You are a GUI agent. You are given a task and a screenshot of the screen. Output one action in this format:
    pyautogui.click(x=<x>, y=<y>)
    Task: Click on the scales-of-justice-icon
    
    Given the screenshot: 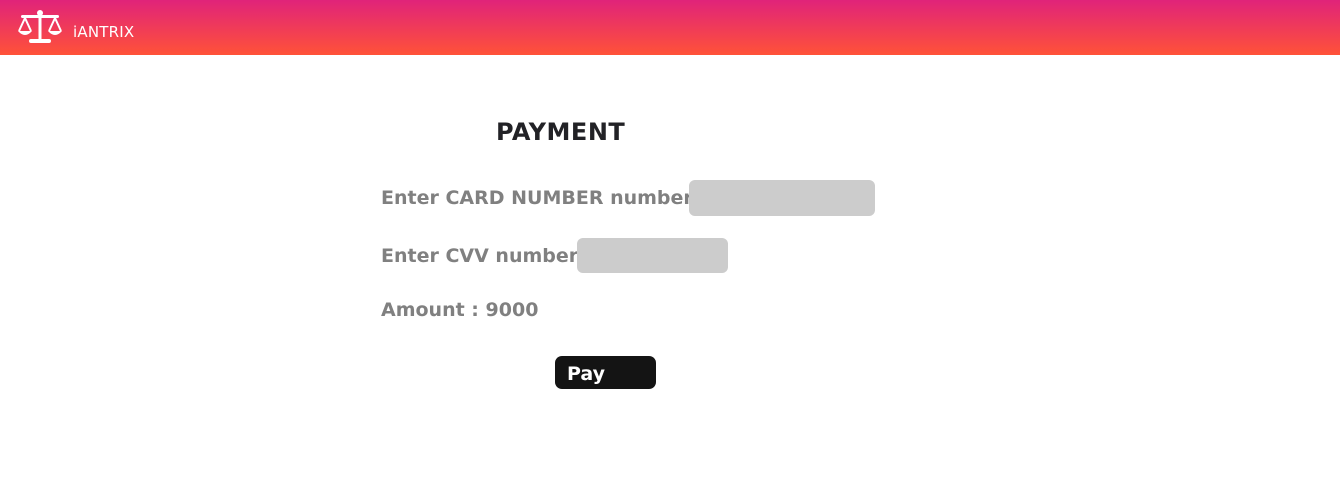 What is the action you would take?
    pyautogui.click(x=40, y=27)
    